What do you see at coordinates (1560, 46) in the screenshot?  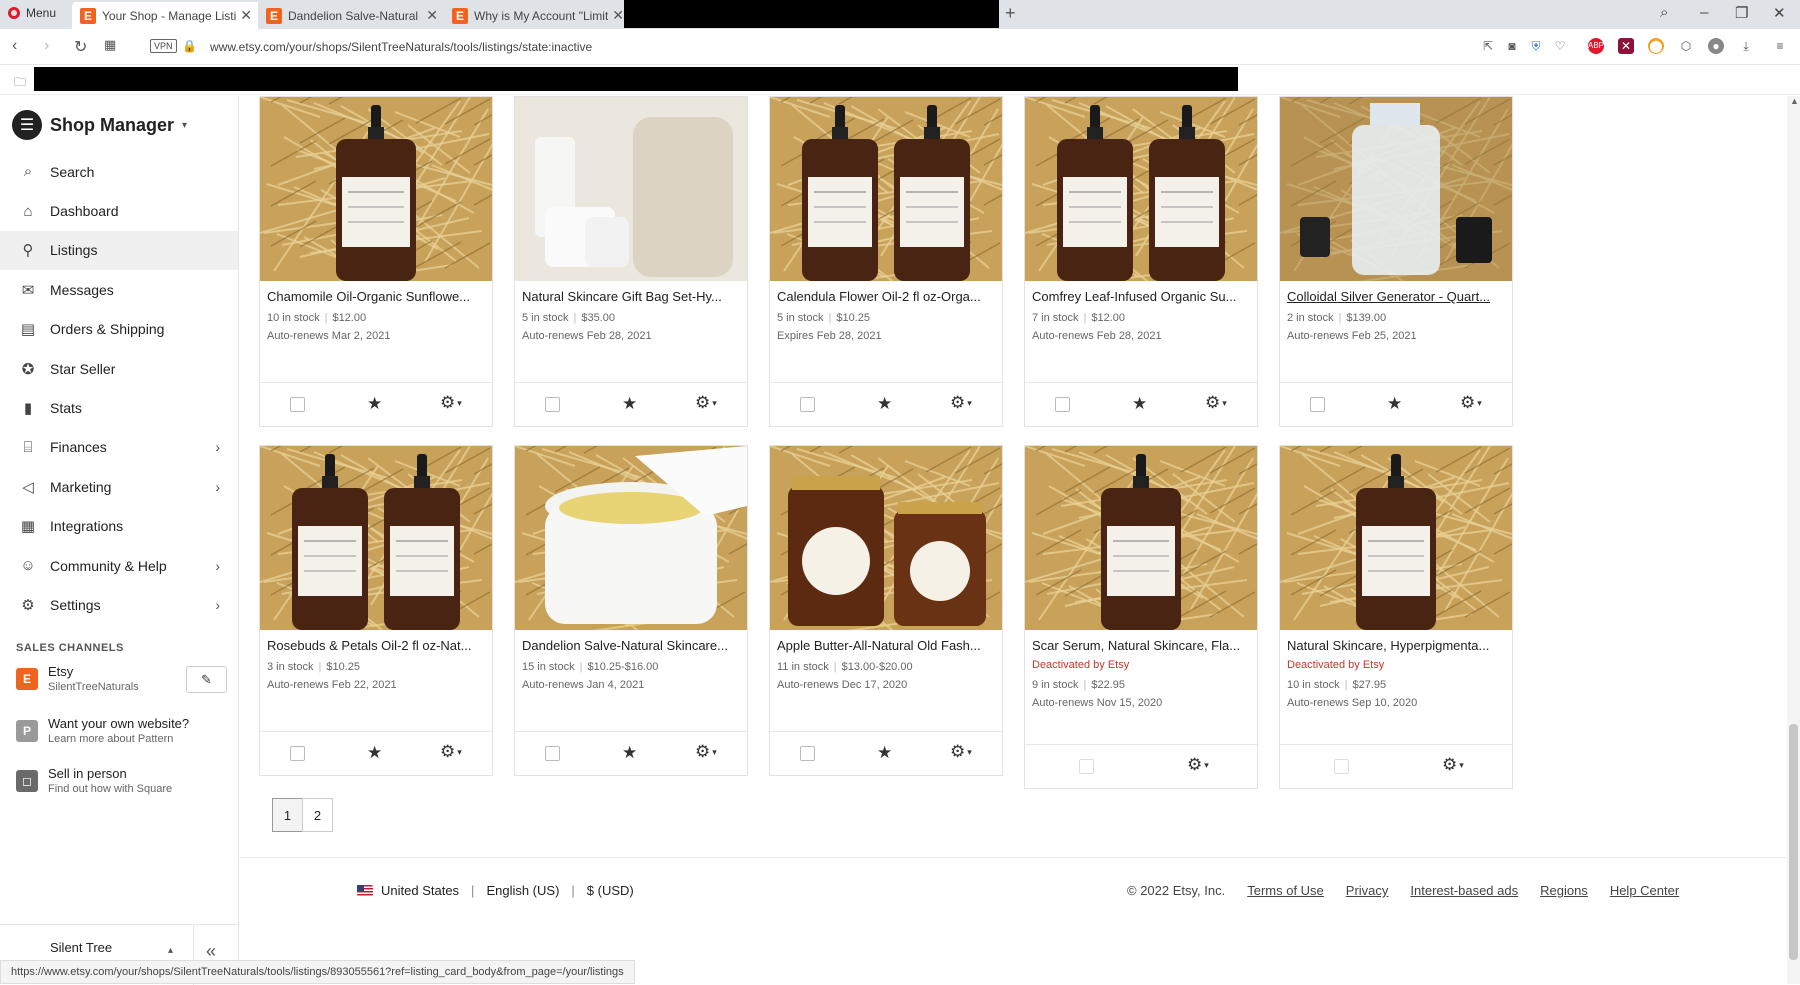 I see `heart-icon: ♡` at bounding box center [1560, 46].